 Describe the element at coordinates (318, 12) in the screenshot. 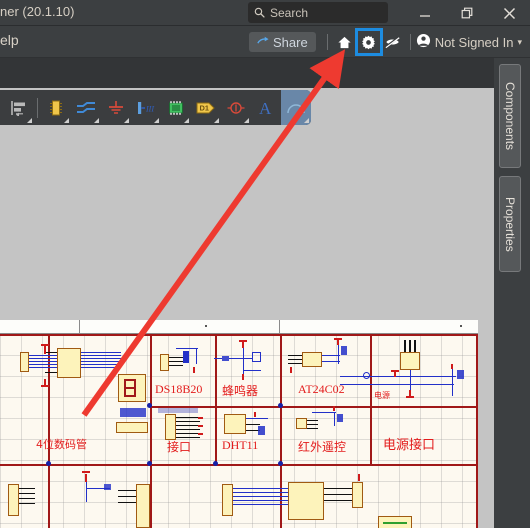

I see `search-input: Search` at that location.